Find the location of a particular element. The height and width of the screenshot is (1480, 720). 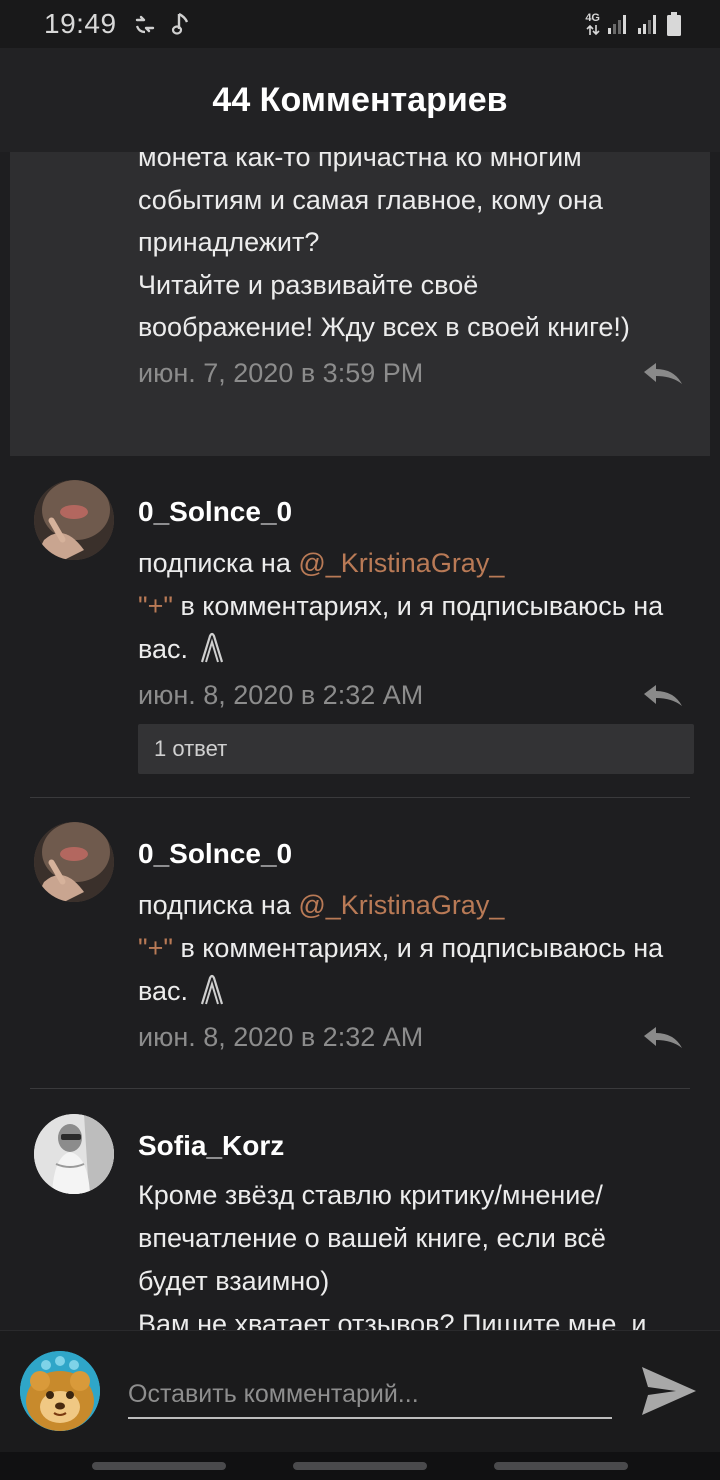

network-type-indicator: 4G is located at coordinates (592, 23).